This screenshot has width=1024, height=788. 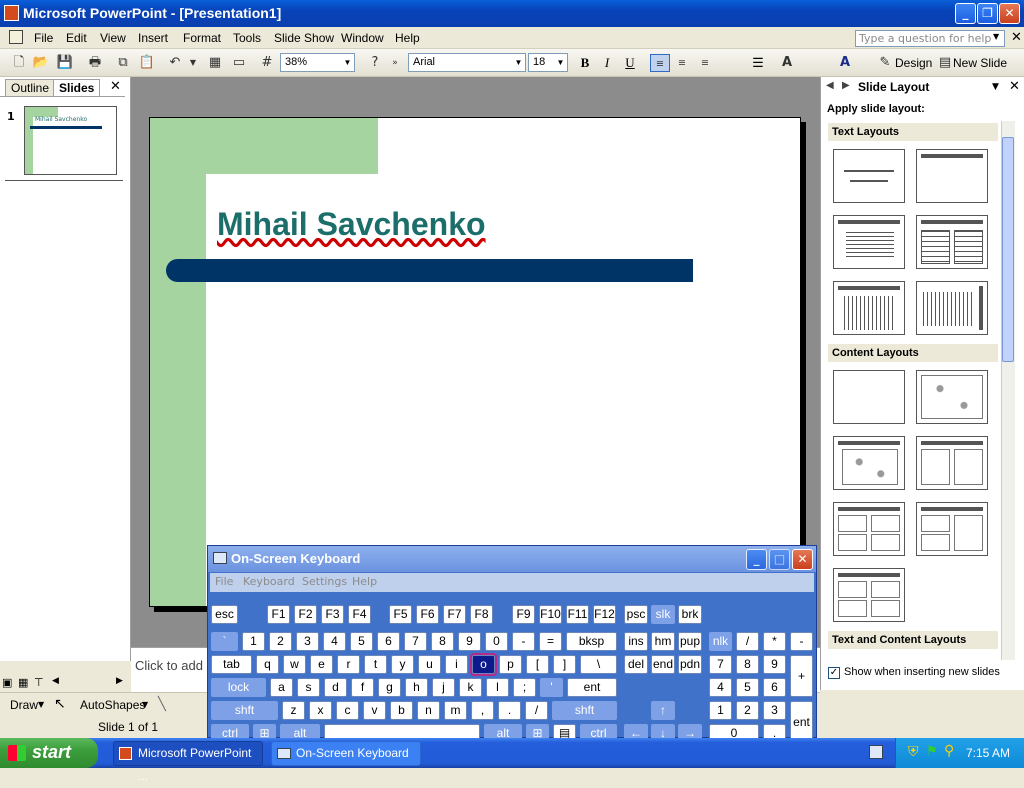 What do you see at coordinates (415, 641) in the screenshot?
I see `osk-key-23: 7` at bounding box center [415, 641].